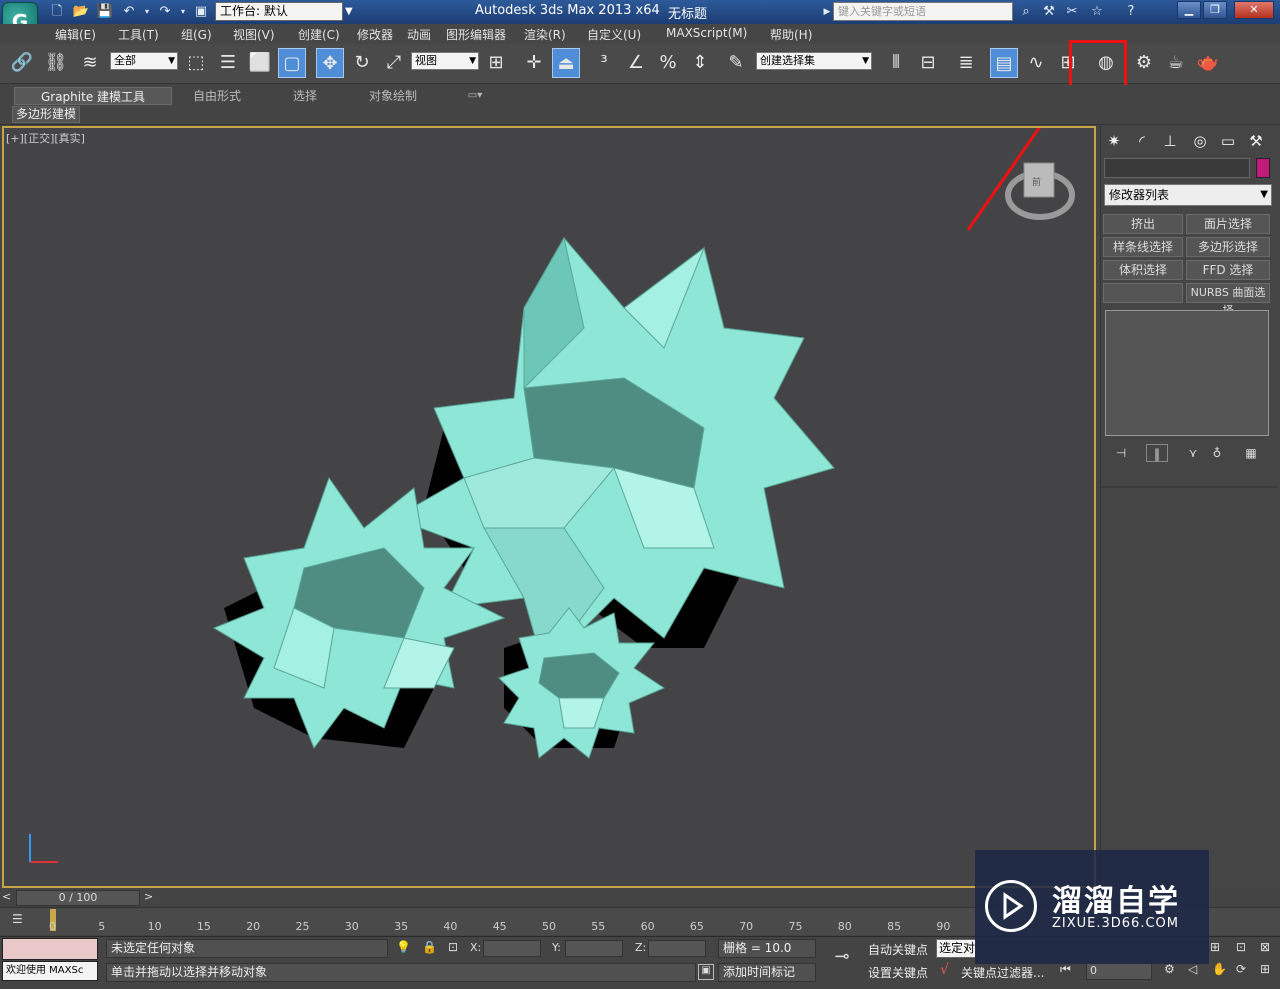 The image size is (1280, 989). I want to click on percent-snap-icon: %, so click(668, 63).